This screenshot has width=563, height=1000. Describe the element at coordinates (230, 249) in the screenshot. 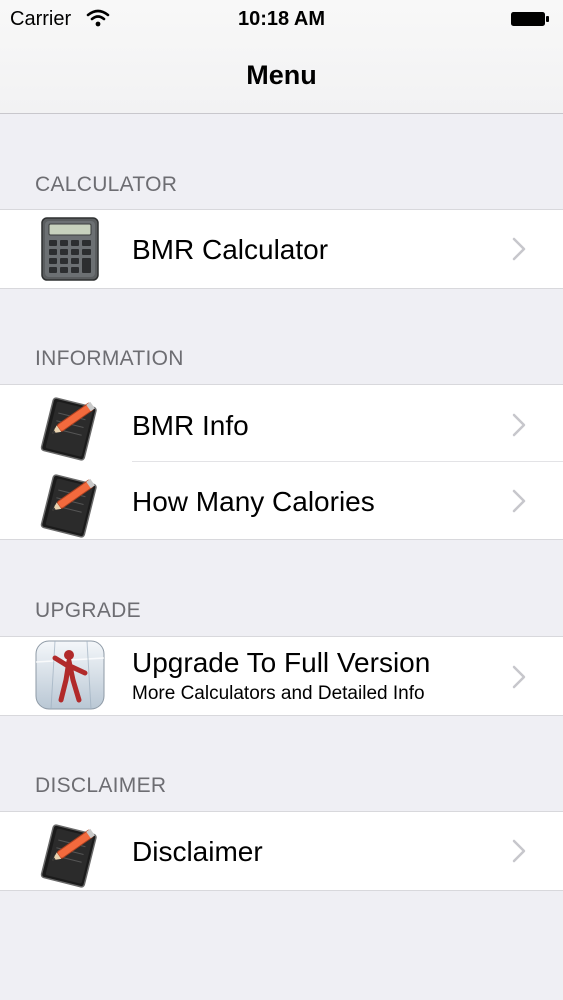

I see `menu-item-title: BMR Calculator` at that location.